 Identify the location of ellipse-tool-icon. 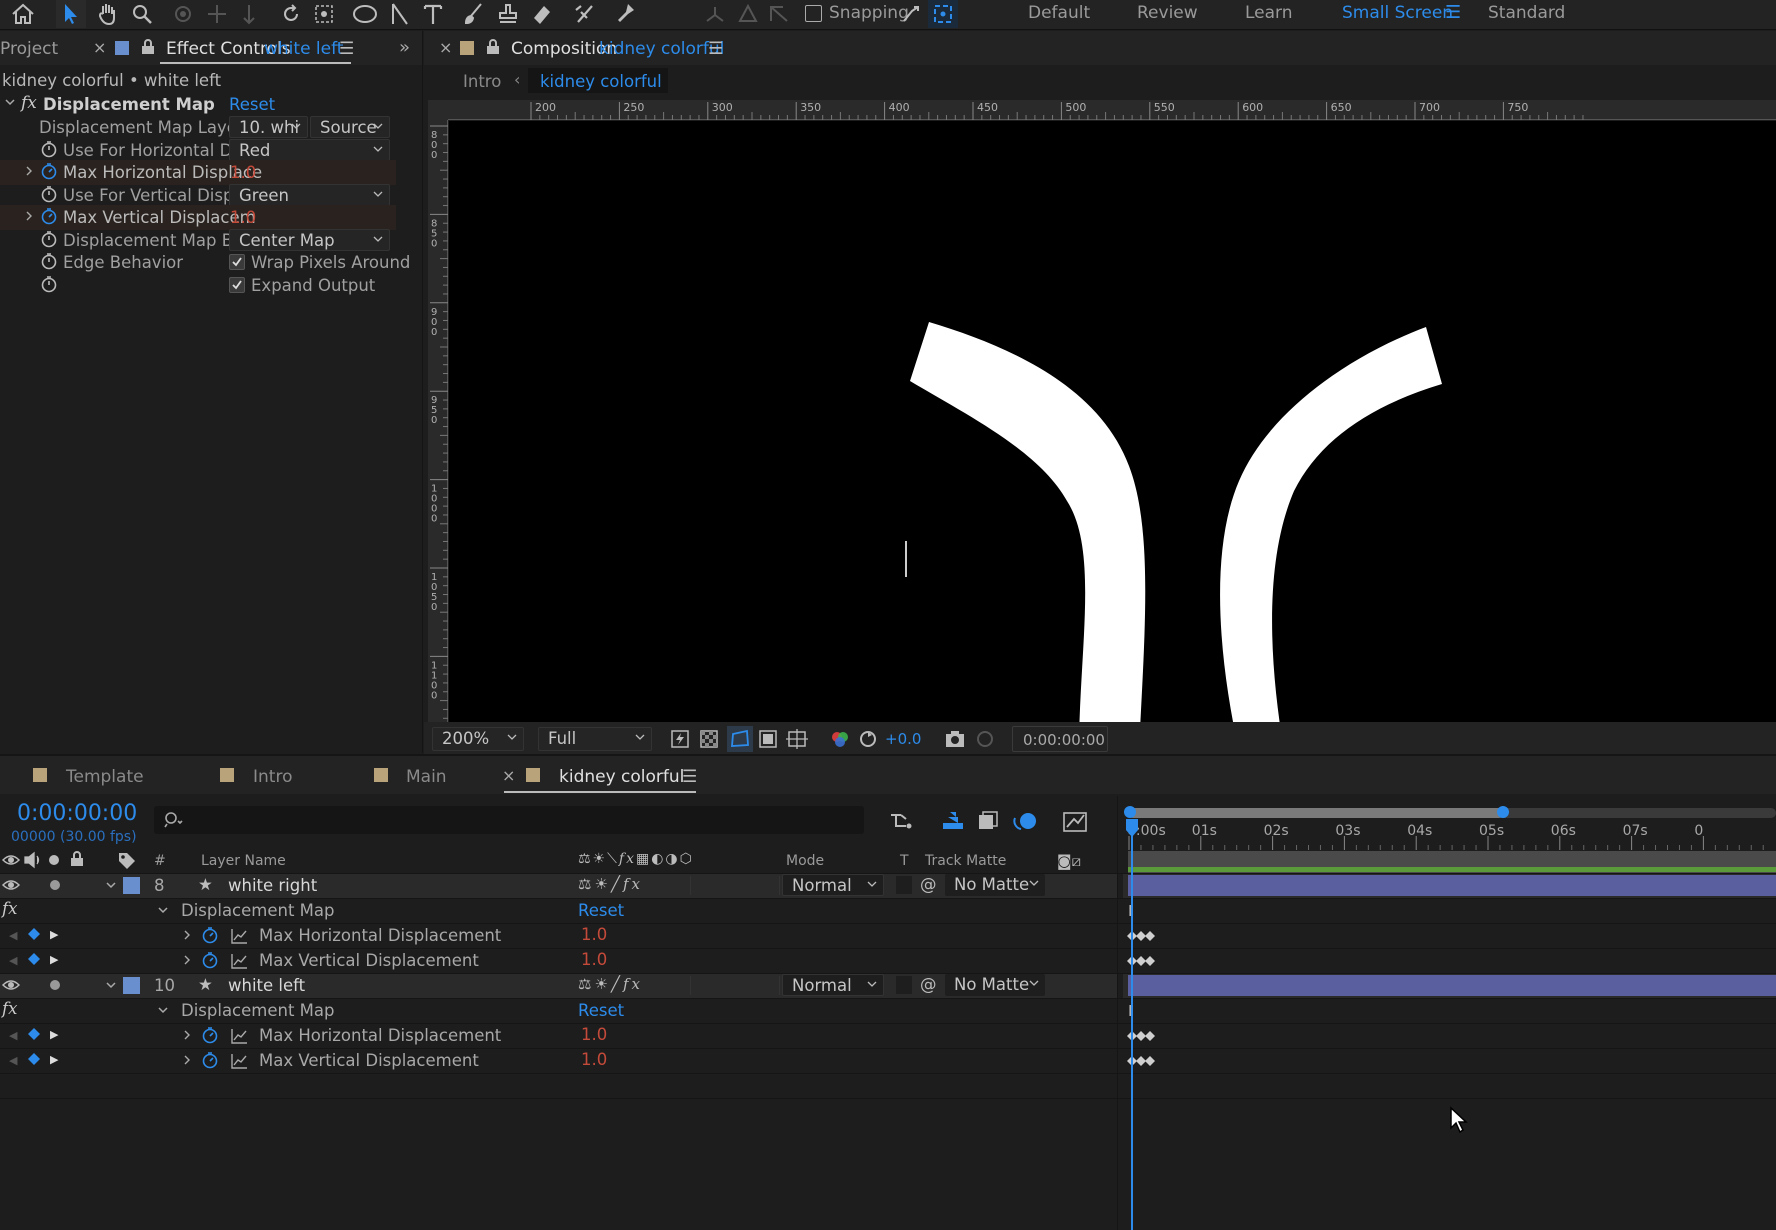
(365, 14).